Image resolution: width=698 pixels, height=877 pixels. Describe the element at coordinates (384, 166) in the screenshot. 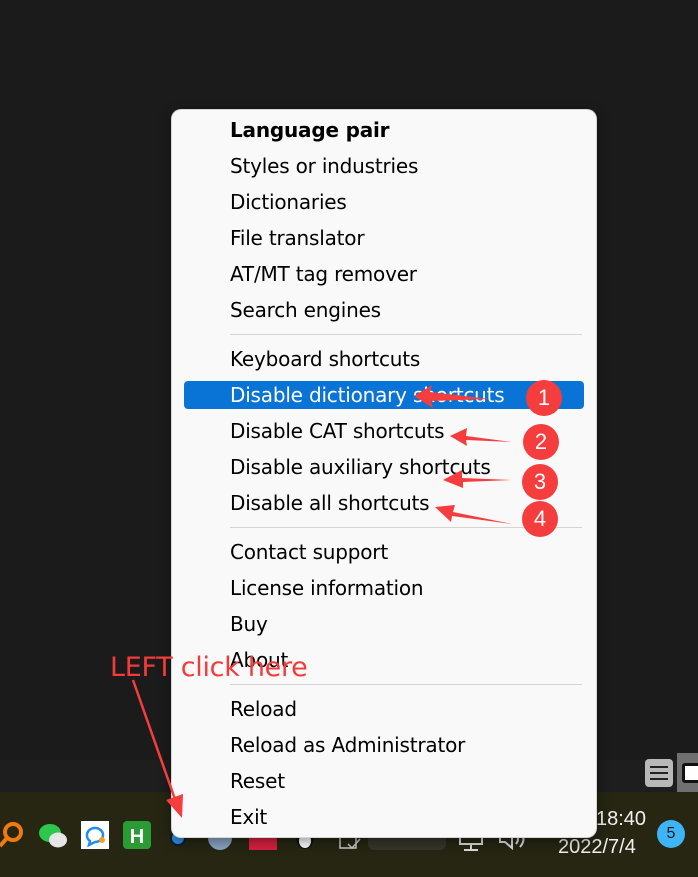

I see `menu-item-styles-or-industries: Styles or industries` at that location.